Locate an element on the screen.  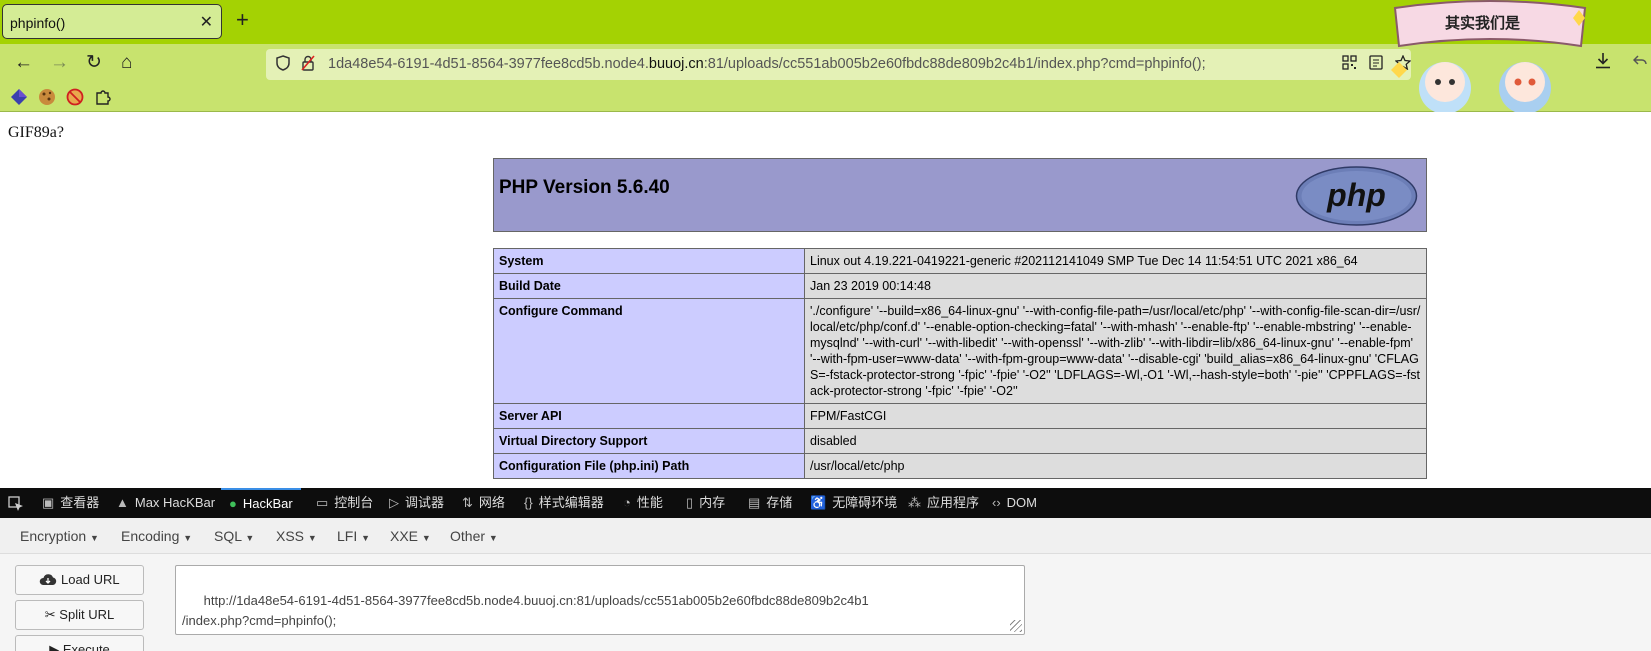
menu-label: LFI is located at coordinates (347, 536).